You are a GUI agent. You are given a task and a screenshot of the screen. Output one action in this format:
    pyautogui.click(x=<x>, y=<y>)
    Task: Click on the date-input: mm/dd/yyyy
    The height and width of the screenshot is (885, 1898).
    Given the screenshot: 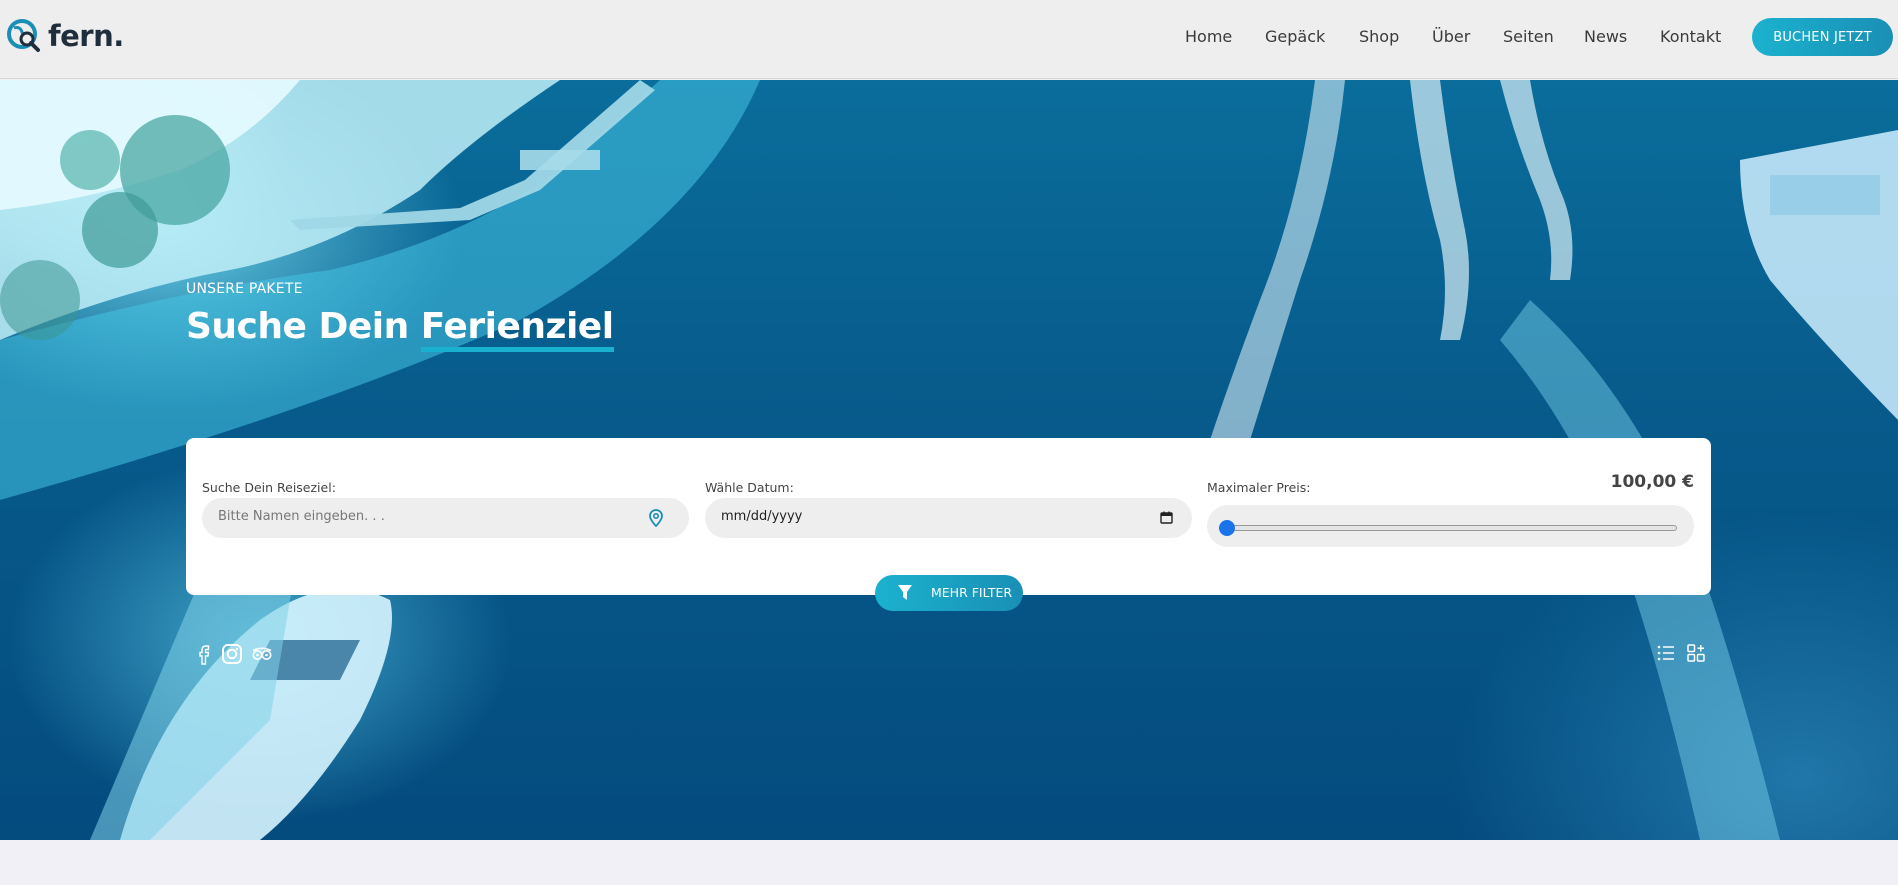 What is the action you would take?
    pyautogui.click(x=948, y=518)
    